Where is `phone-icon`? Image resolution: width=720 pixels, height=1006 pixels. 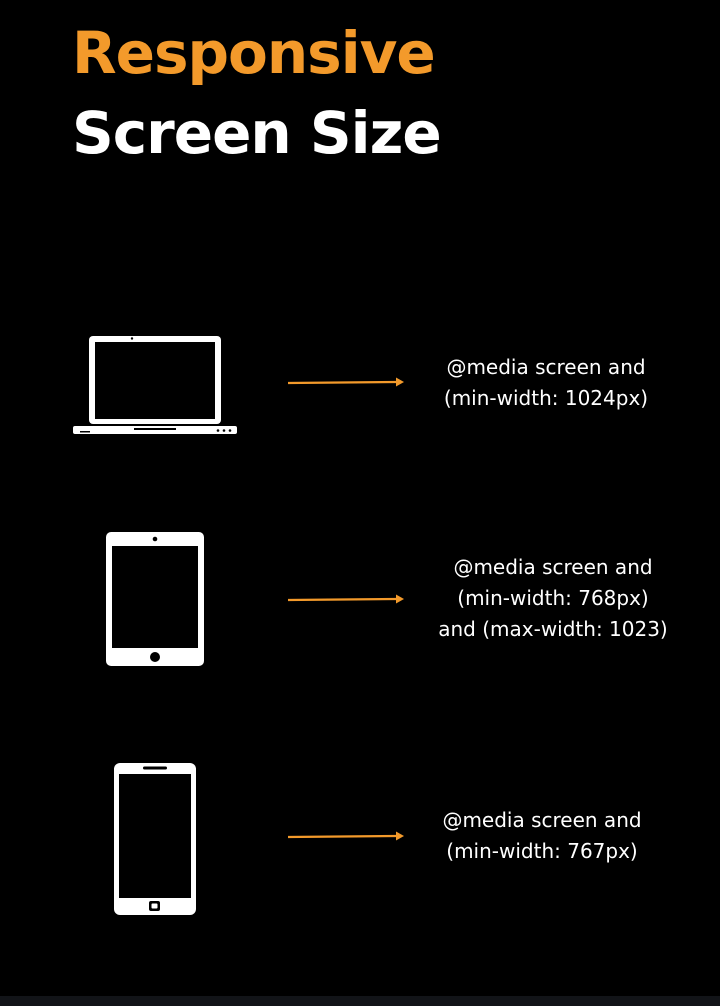
phone-icon is located at coordinates (155, 839).